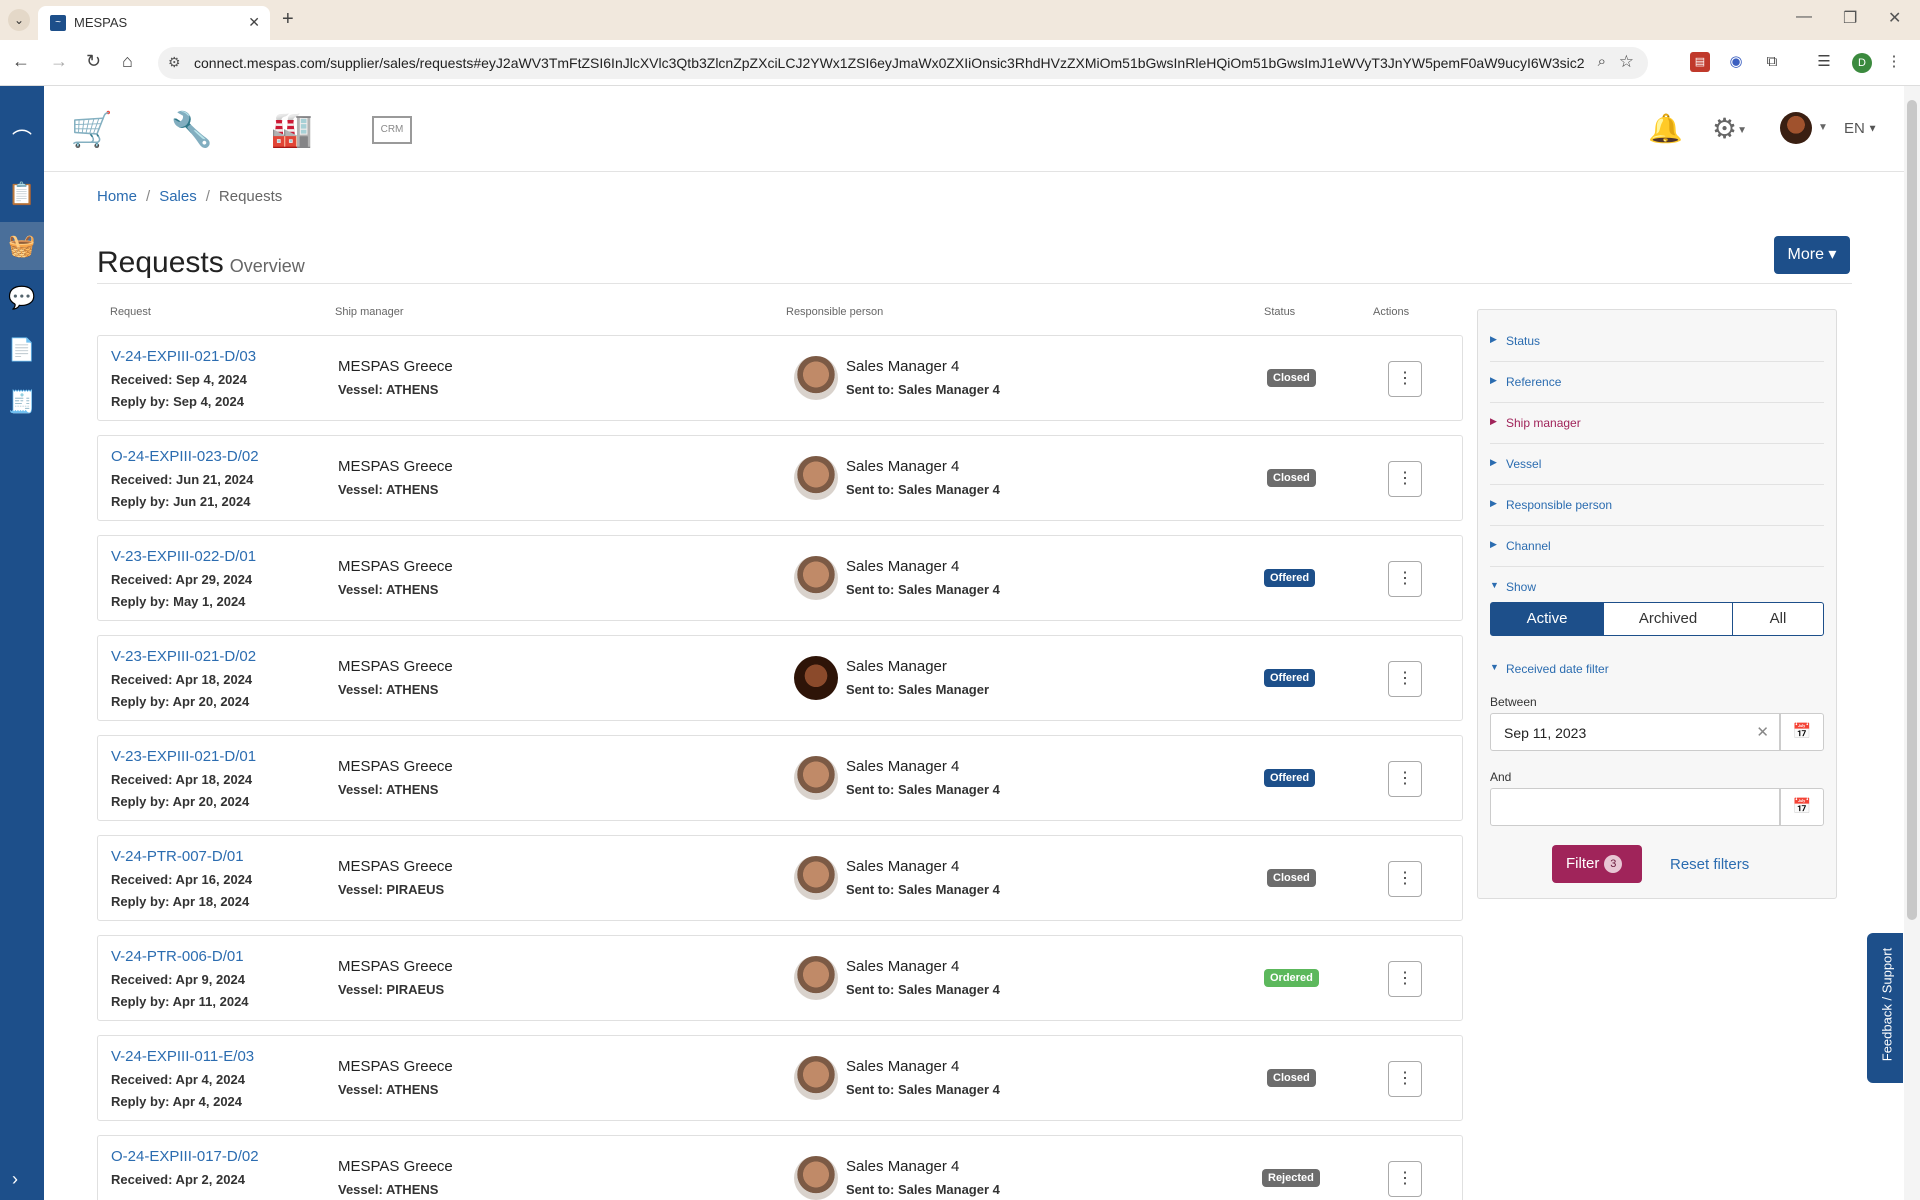 The image size is (1920, 1200). I want to click on notifications-bell-icon: 🔔, so click(1665, 128).